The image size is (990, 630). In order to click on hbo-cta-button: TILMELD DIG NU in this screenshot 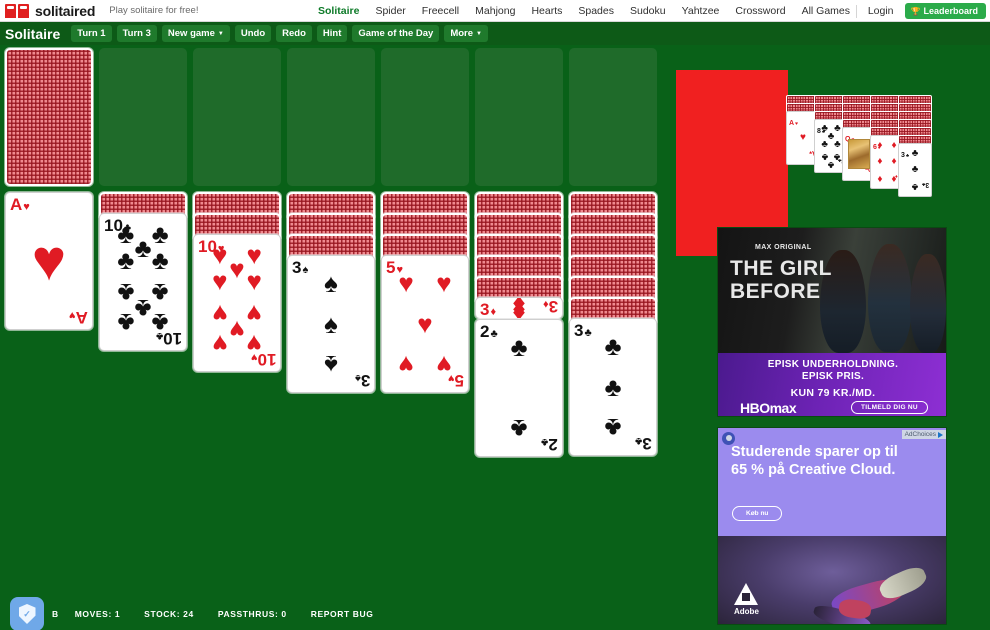, I will do `click(889, 407)`.